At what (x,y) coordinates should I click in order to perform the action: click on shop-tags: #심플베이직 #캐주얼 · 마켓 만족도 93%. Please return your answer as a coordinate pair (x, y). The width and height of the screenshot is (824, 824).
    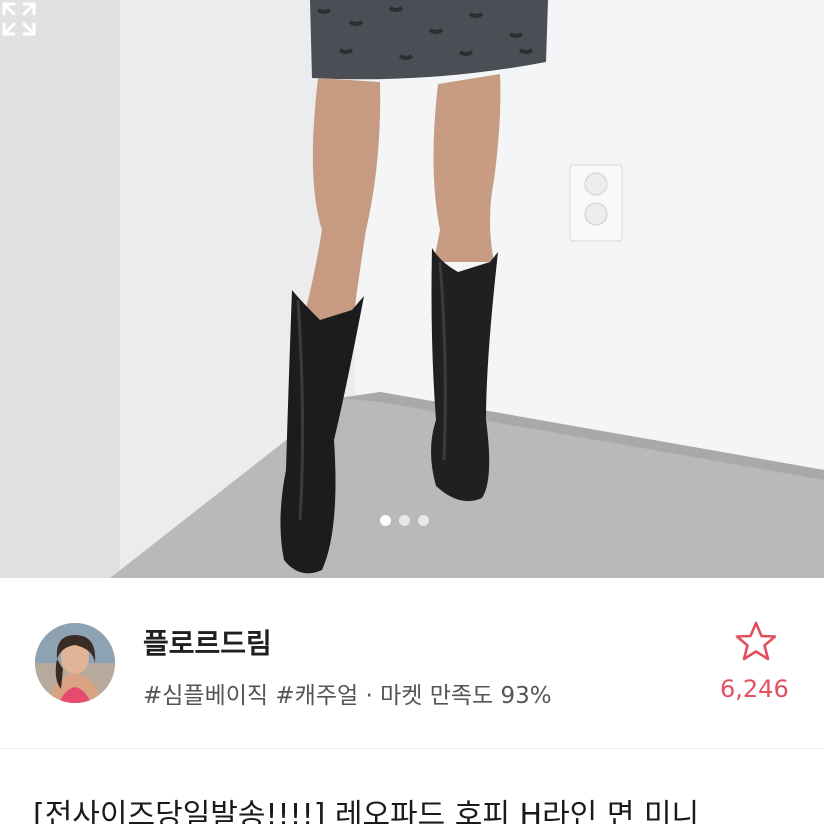
    Looking at the image, I should click on (347, 696).